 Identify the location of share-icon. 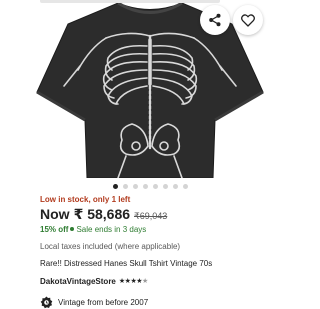
(215, 20).